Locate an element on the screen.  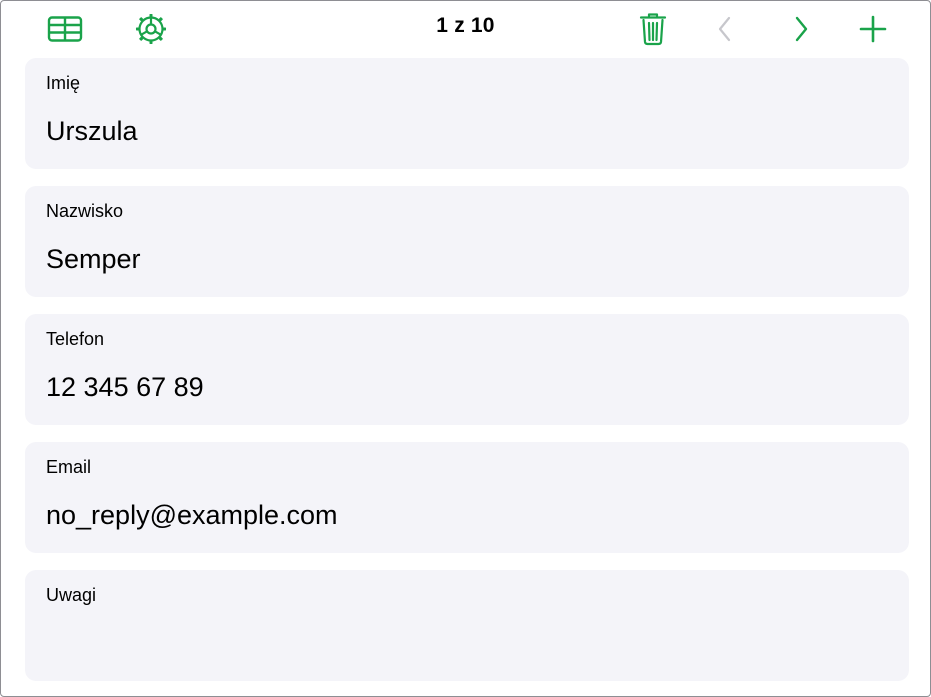
delete-button is located at coordinates (653, 29).